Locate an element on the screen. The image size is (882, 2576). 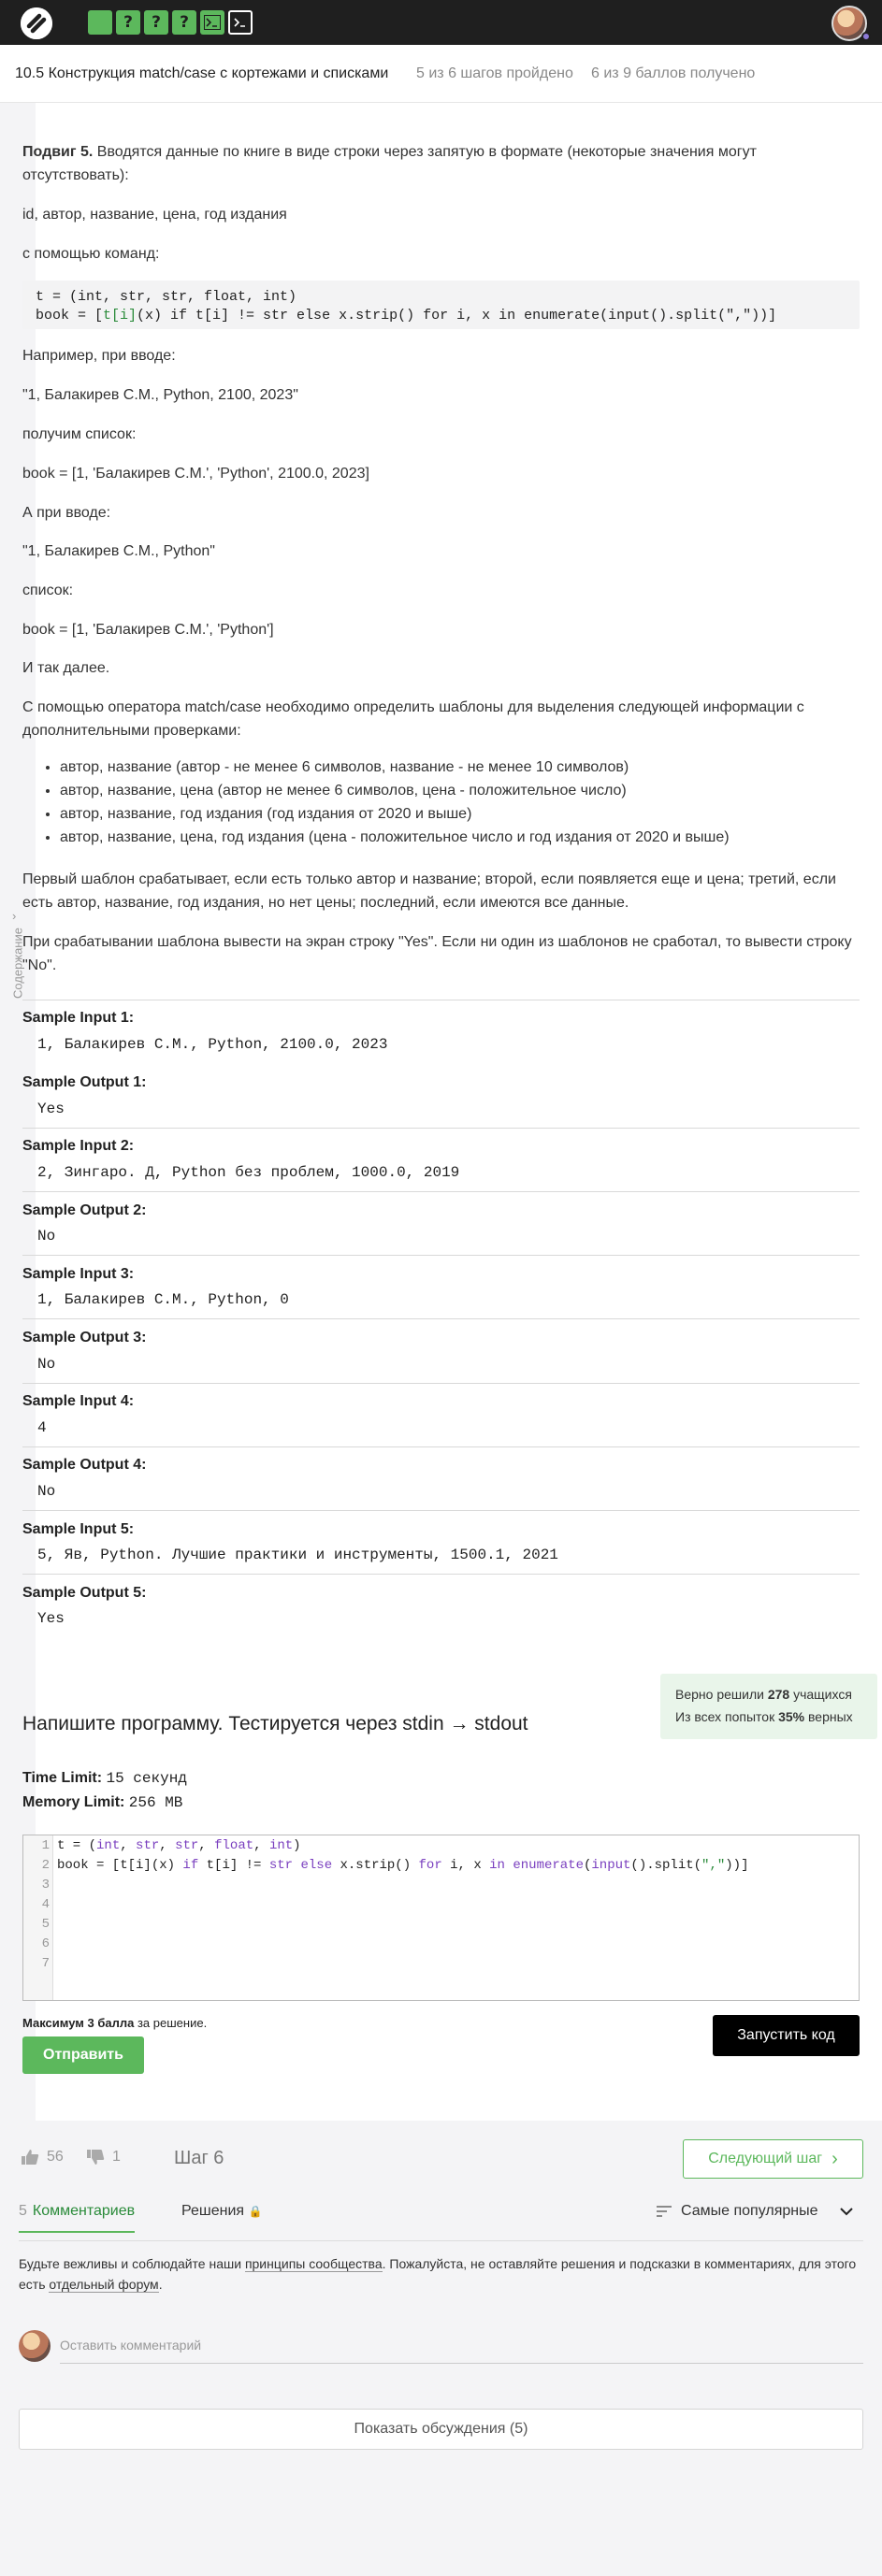
sample-label: Sample Output 4: is located at coordinates (84, 1465).